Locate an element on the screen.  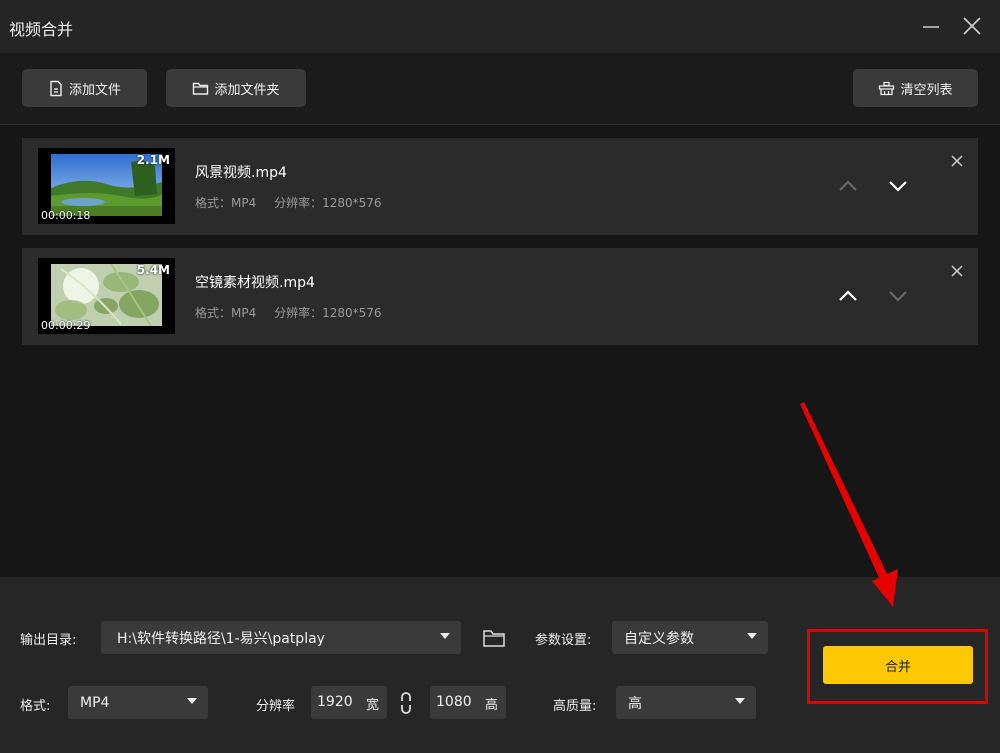
height-unit: 高 is located at coordinates (491, 705).